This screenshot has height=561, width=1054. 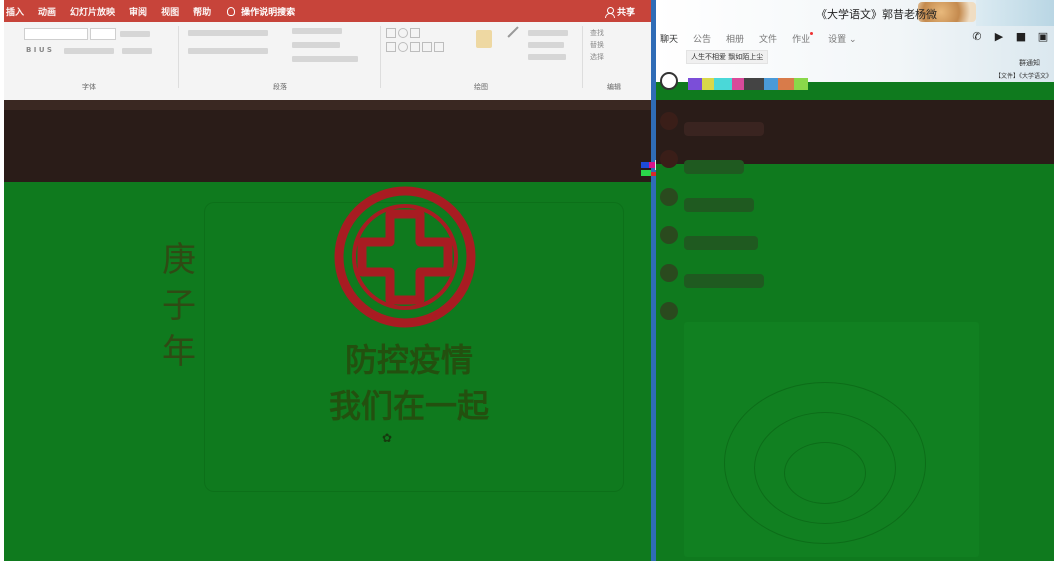 I want to click on tell-me-search: 操作说明搜索, so click(x=261, y=11).